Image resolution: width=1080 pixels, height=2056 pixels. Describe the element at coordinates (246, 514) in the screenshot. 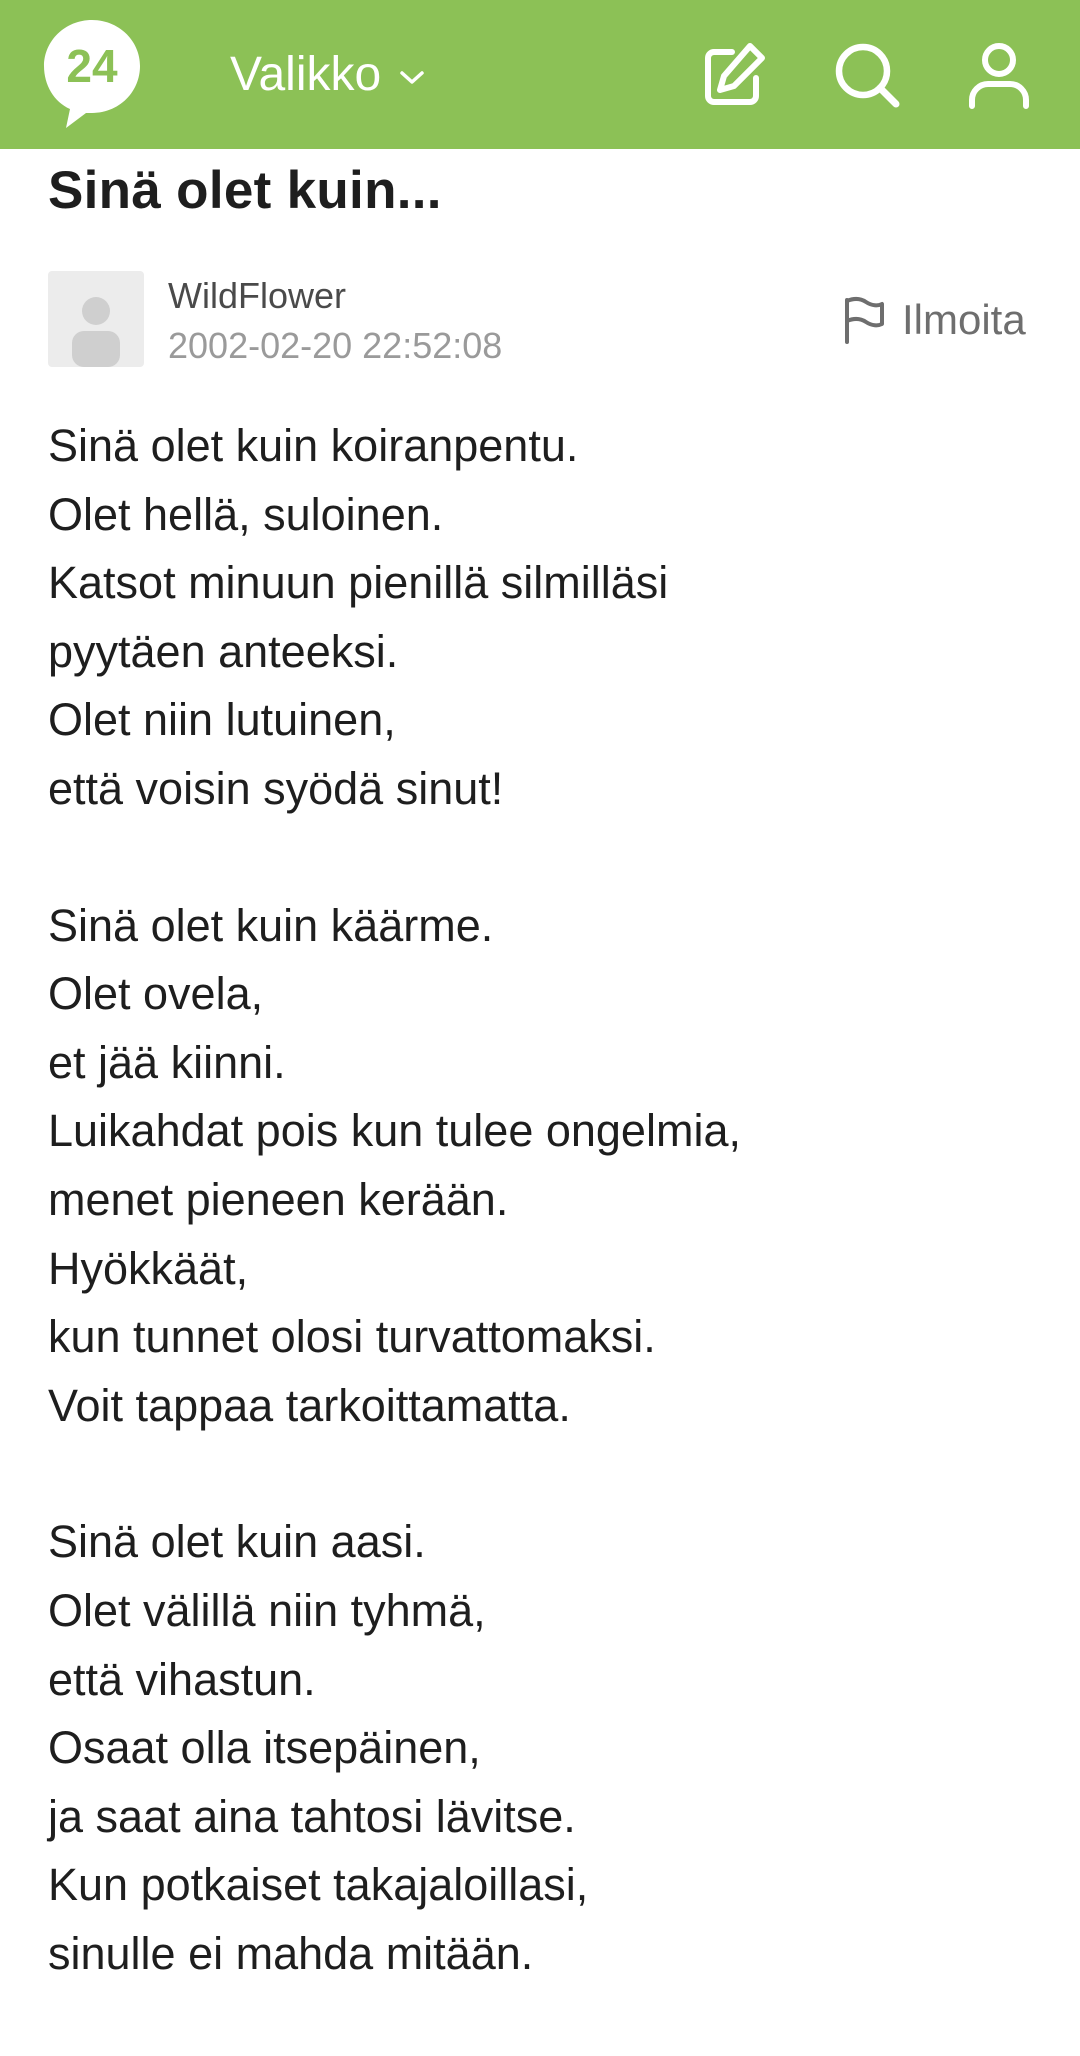

I see `poem-line: Olet hellä, suloinen.` at that location.